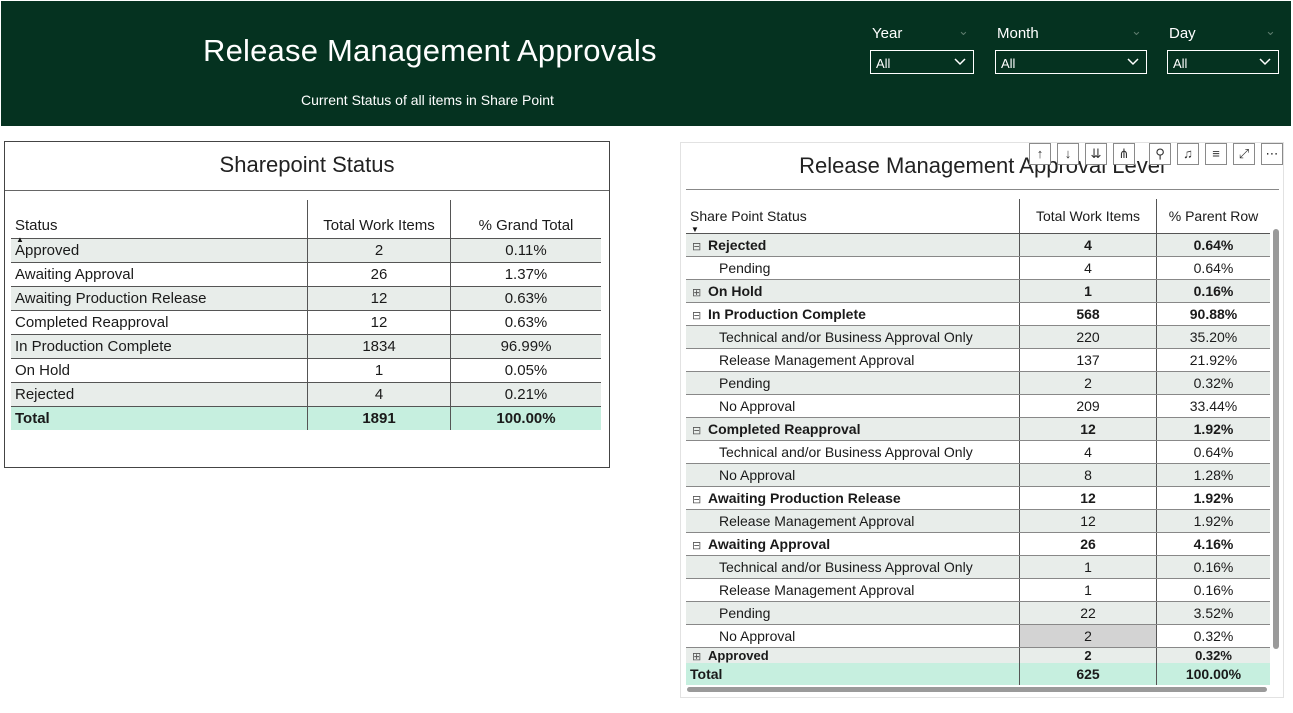  What do you see at coordinates (1213, 360) in the screenshot?
I see `pct-cell: 21.92%` at bounding box center [1213, 360].